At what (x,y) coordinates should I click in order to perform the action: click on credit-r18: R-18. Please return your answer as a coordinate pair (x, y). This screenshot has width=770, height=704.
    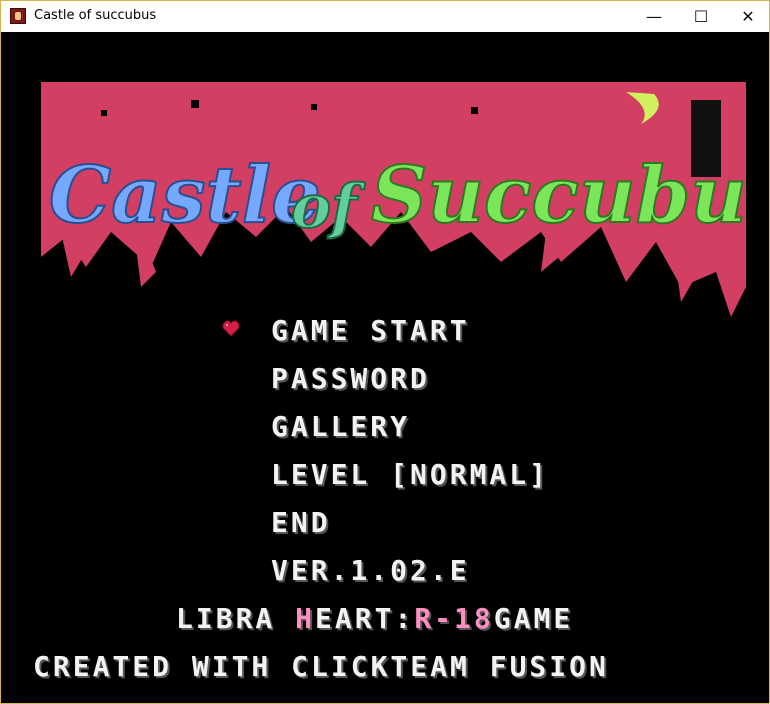
    Looking at the image, I should click on (454, 618).